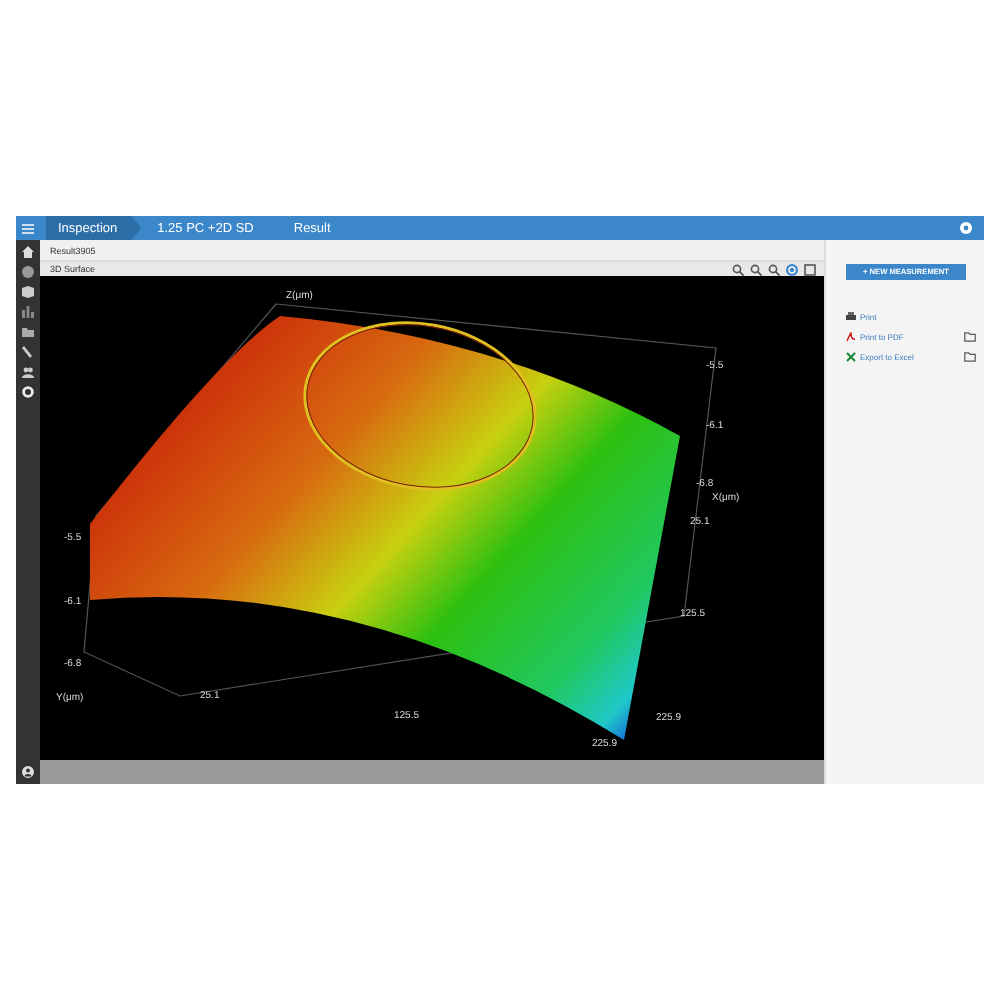 The width and height of the screenshot is (1000, 1000). Describe the element at coordinates (792, 269) in the screenshot. I see `rotate-tool-icon` at that location.